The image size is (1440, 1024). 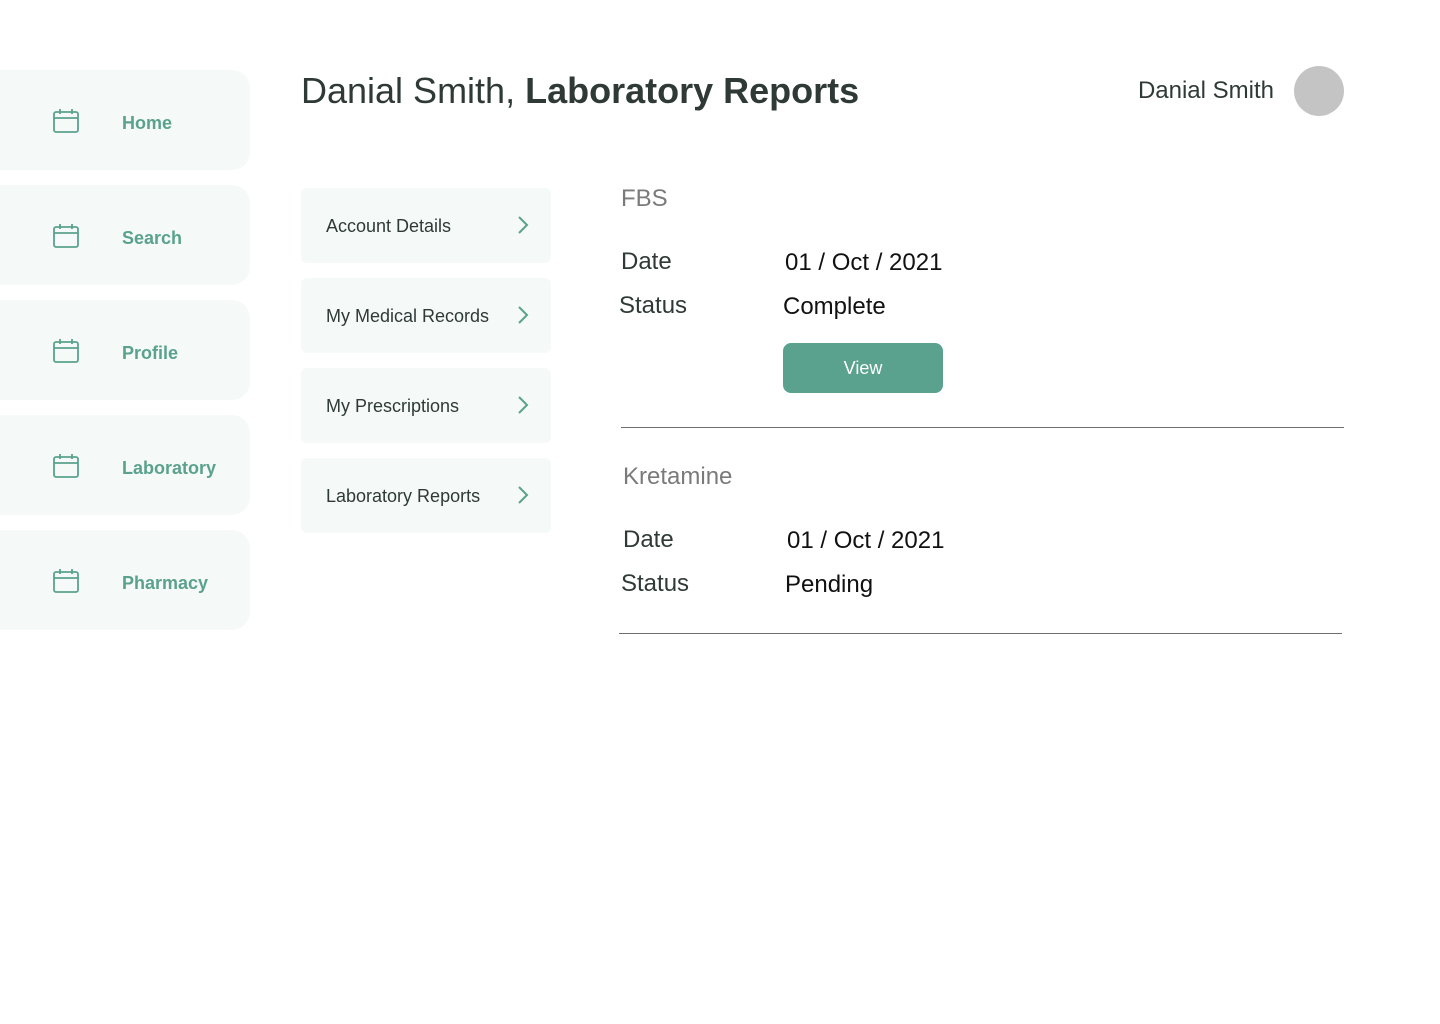 I want to click on patient-name: Danial Smith,, so click(x=408, y=90).